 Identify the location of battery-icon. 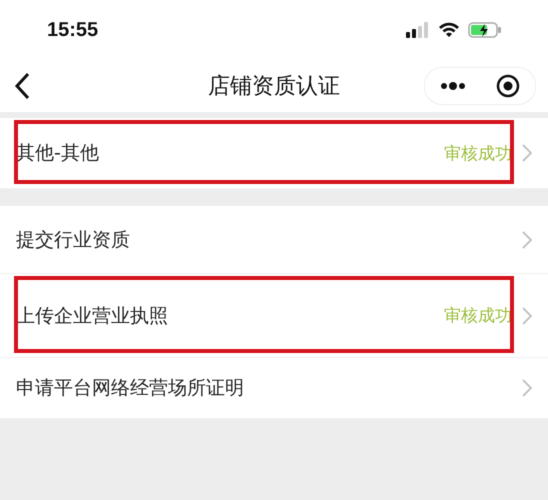
(485, 30).